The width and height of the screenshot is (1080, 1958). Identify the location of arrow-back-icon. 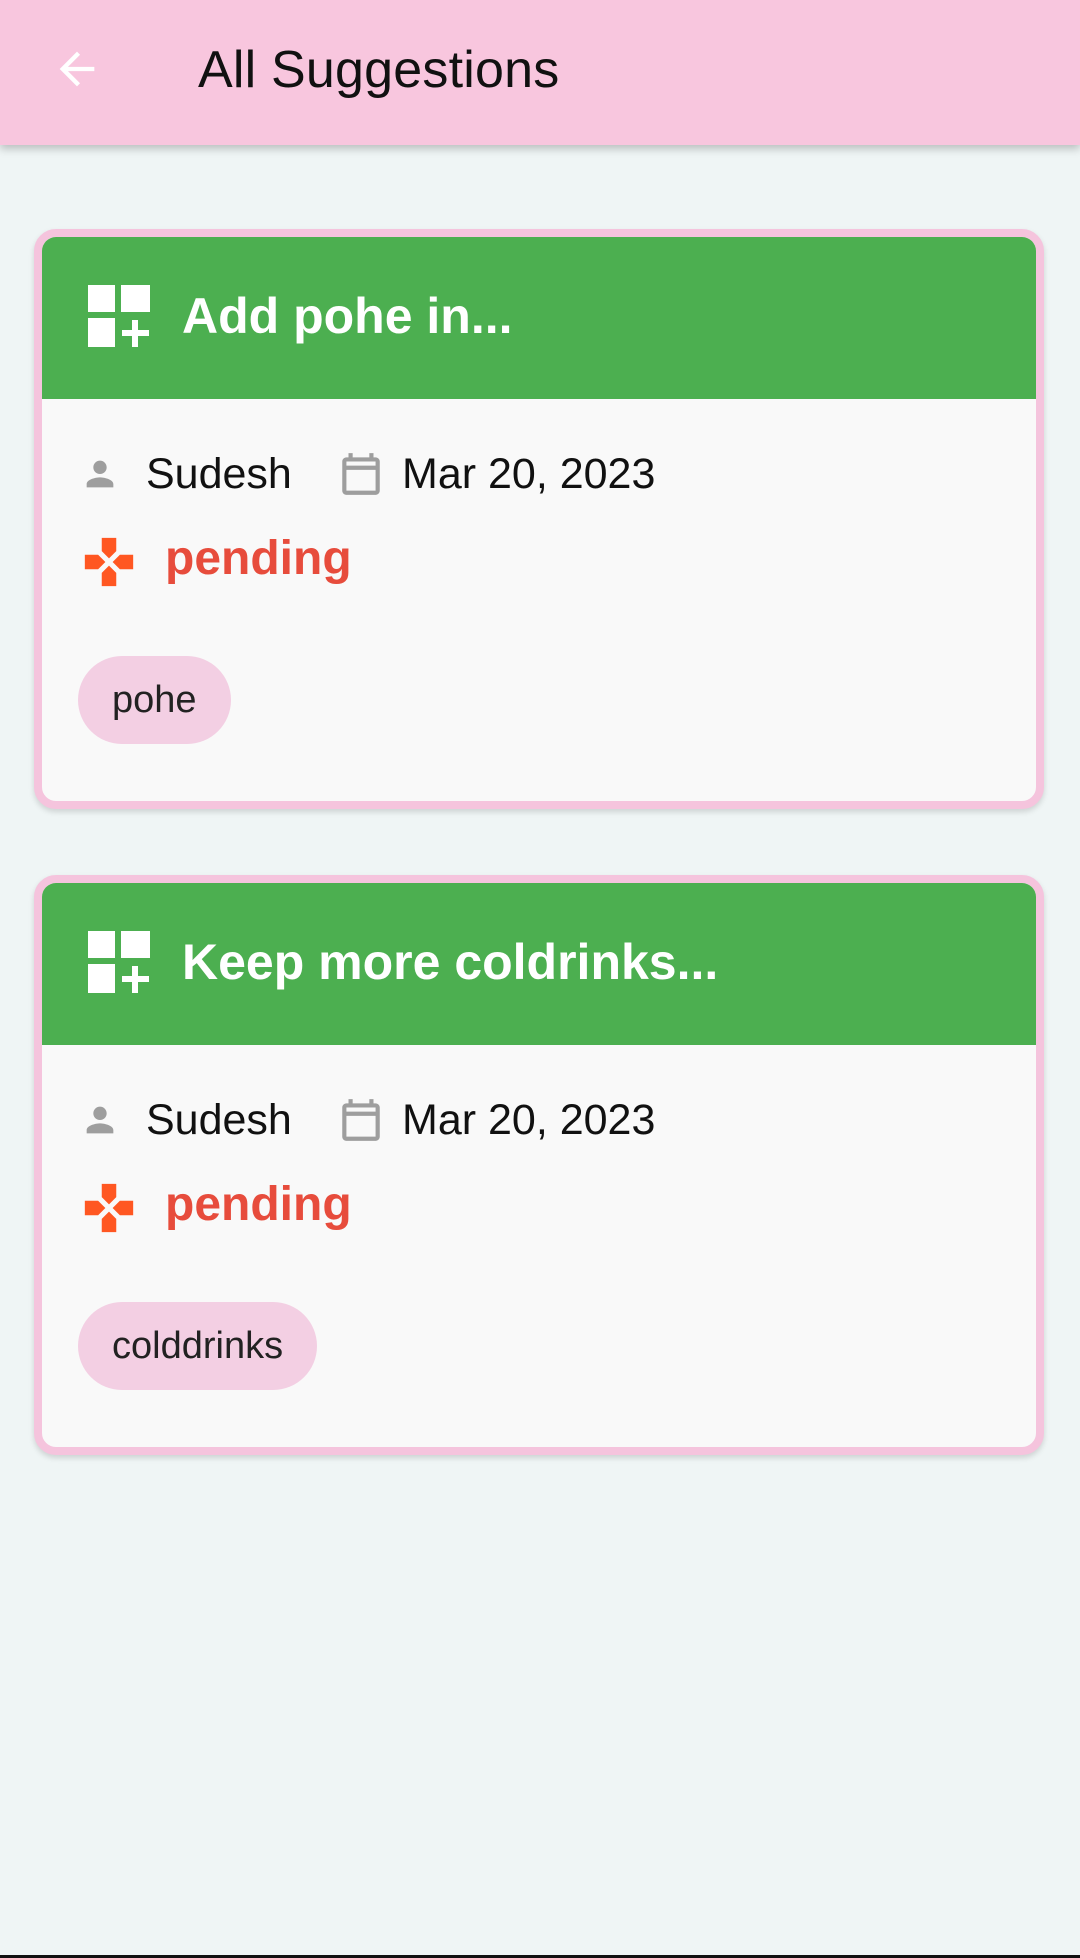
(77, 69).